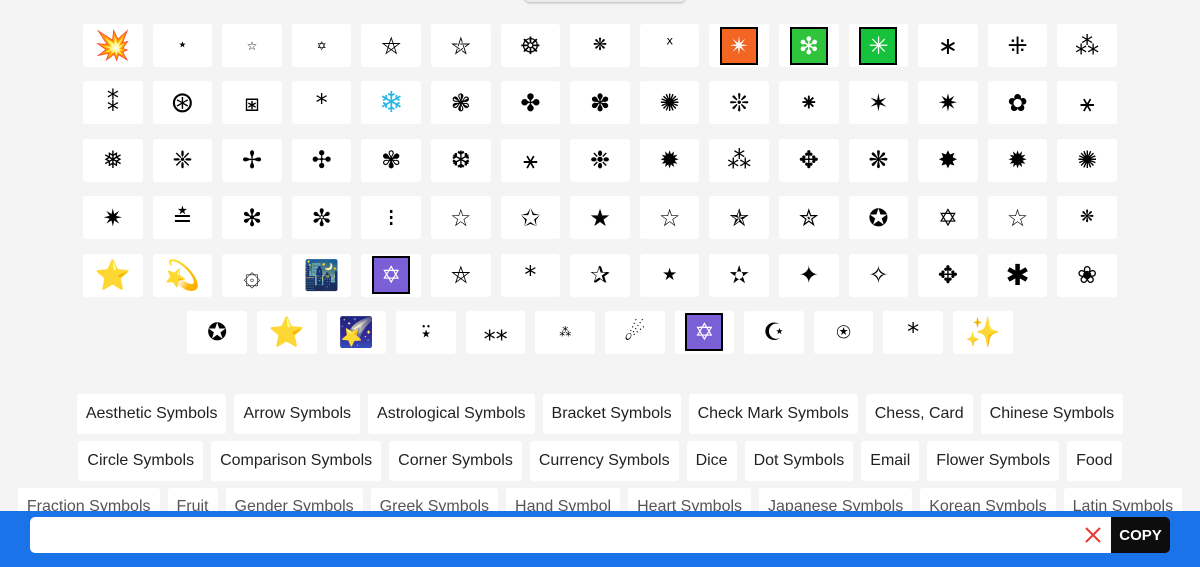  I want to click on category-tag: Circle Symbols, so click(141, 461).